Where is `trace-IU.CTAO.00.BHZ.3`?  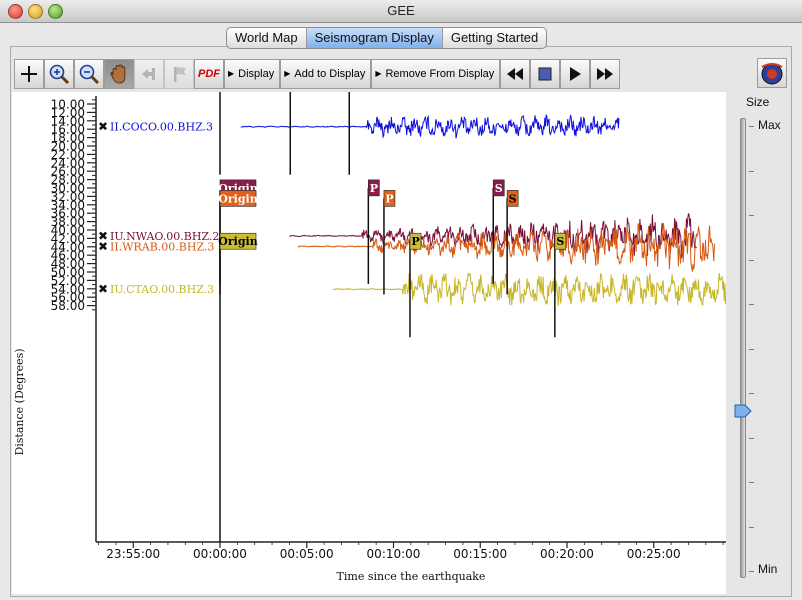 trace-IU.CTAO.00.BHZ.3 is located at coordinates (536, 289).